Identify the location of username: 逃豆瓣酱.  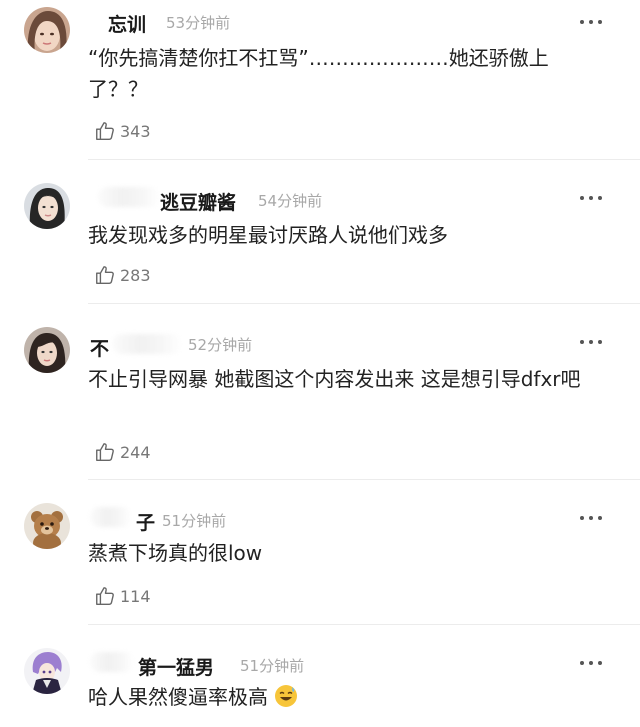
(198, 201).